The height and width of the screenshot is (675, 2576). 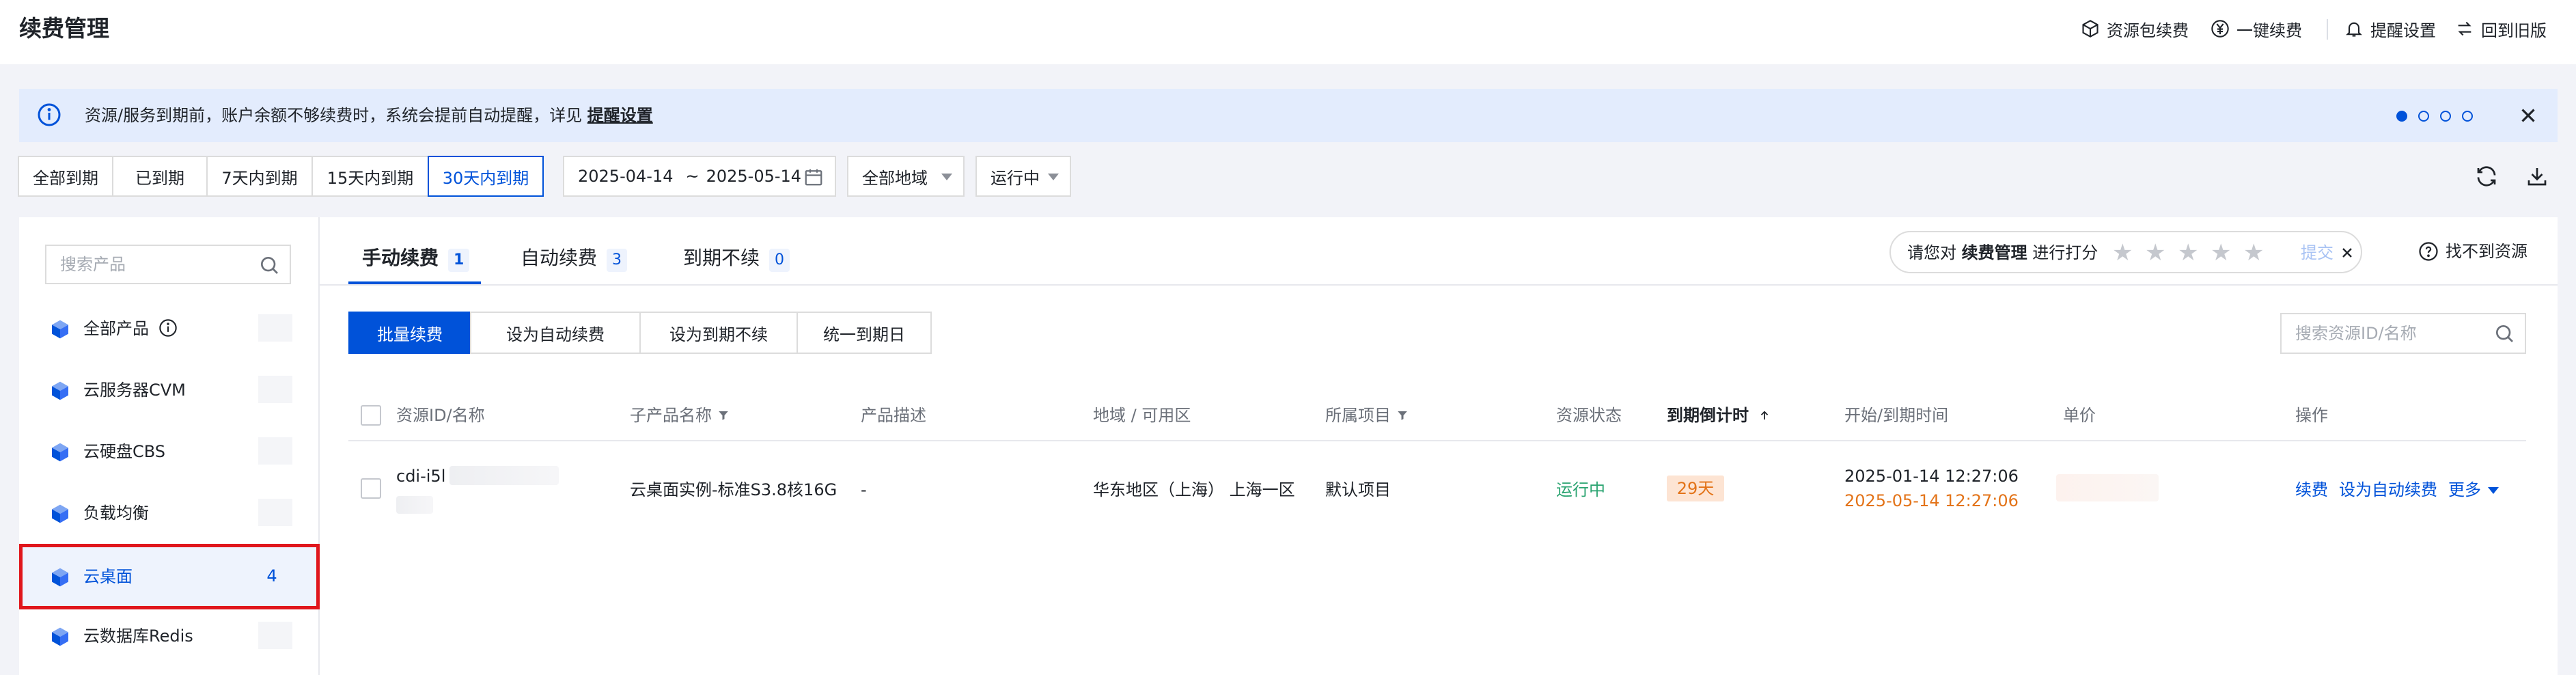 I want to click on resource-id: cdi-i5l, so click(x=421, y=477).